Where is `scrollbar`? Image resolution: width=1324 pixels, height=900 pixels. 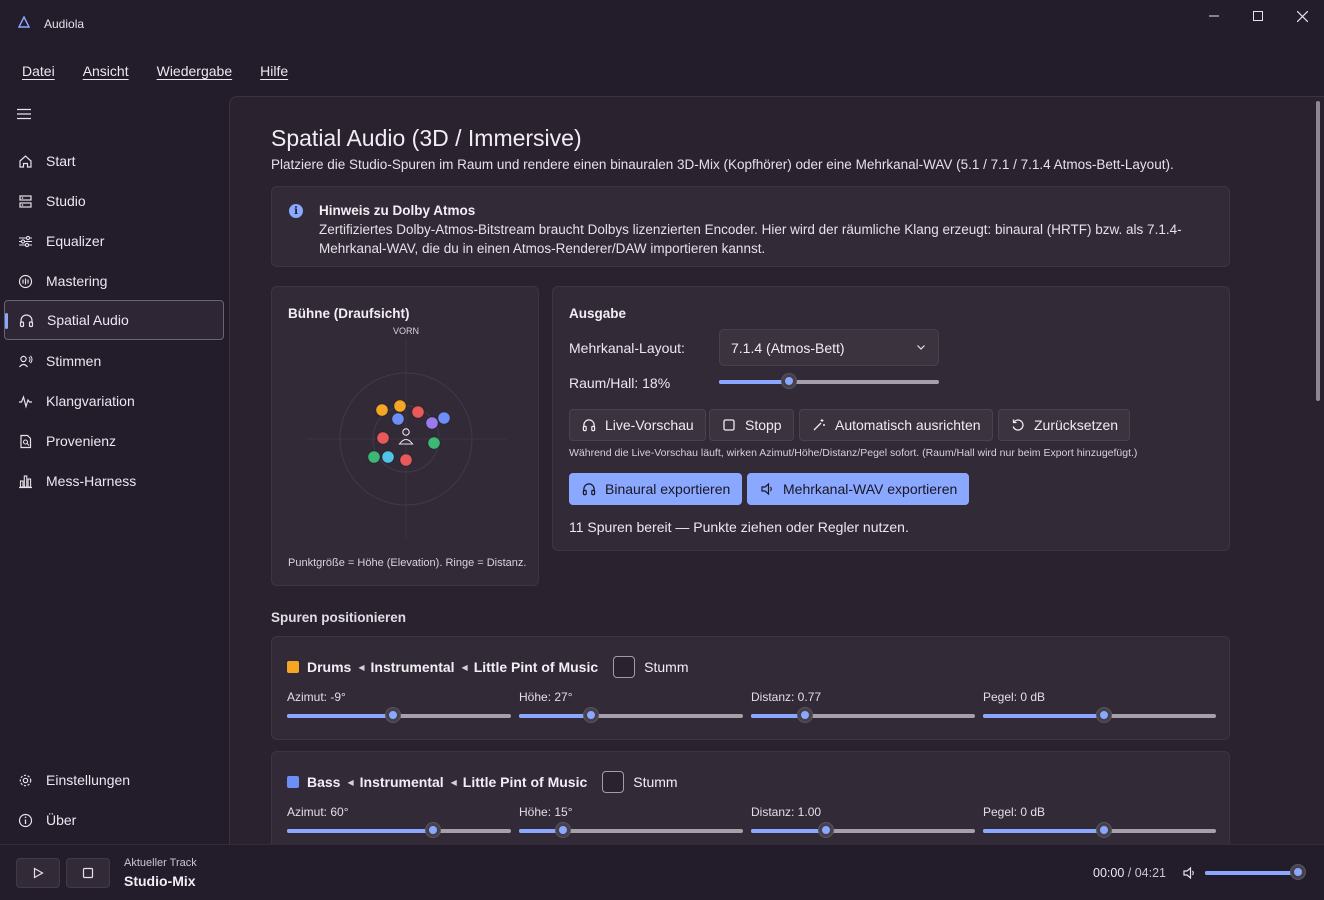 scrollbar is located at coordinates (1318, 471).